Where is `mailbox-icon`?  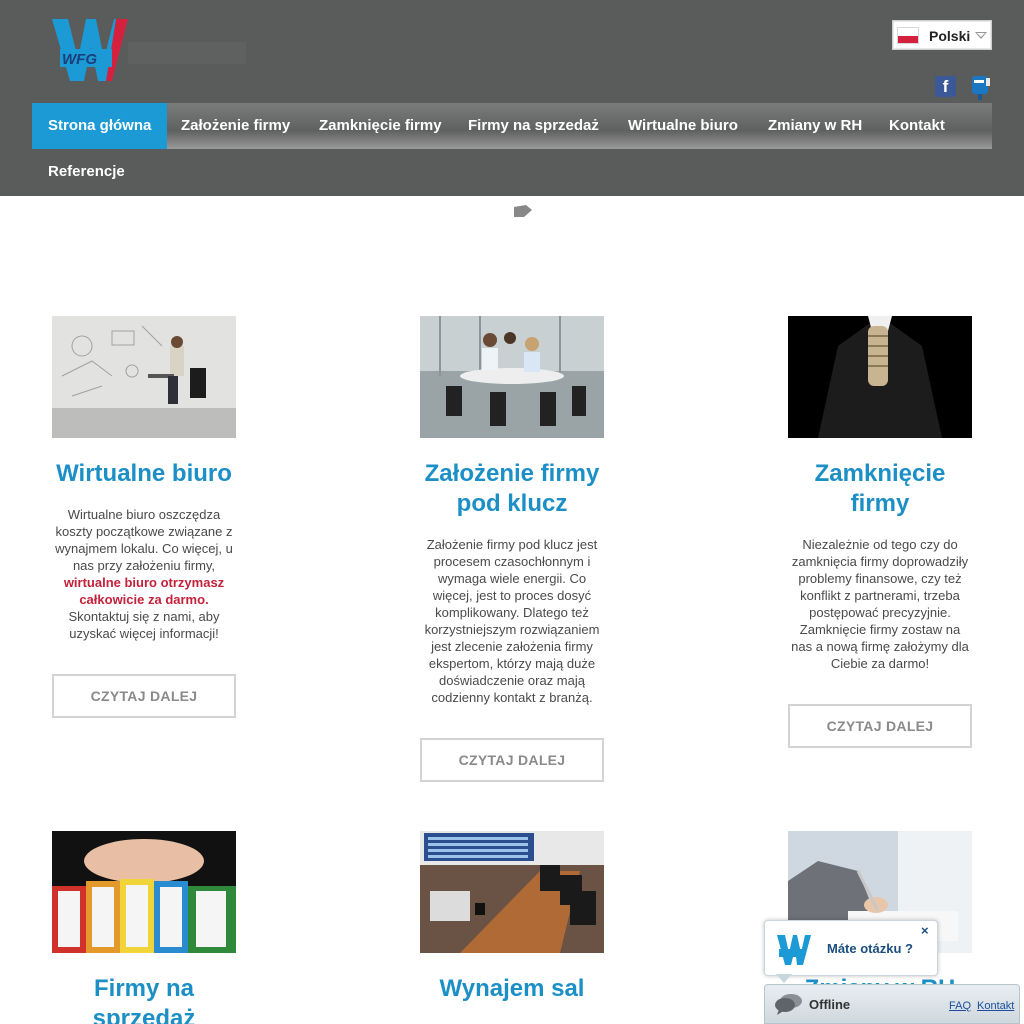
mailbox-icon is located at coordinates (981, 87).